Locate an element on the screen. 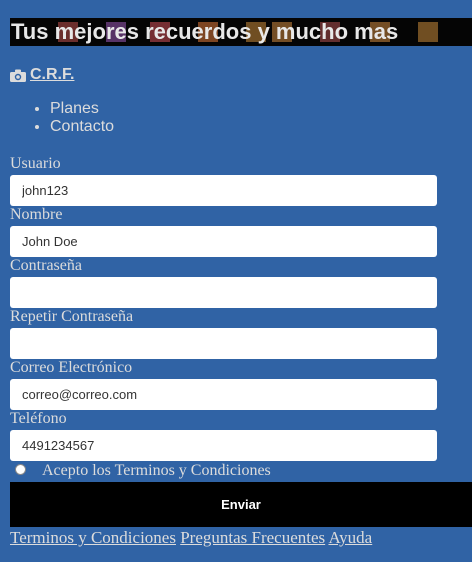 The image size is (472, 562). repetir-contrasena-input is located at coordinates (223, 343).